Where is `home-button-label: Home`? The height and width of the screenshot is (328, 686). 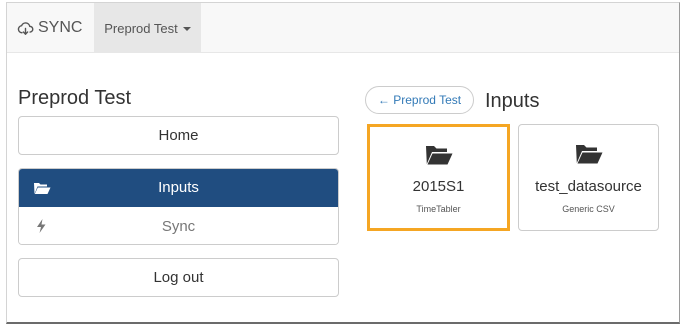 home-button-label: Home is located at coordinates (178, 135).